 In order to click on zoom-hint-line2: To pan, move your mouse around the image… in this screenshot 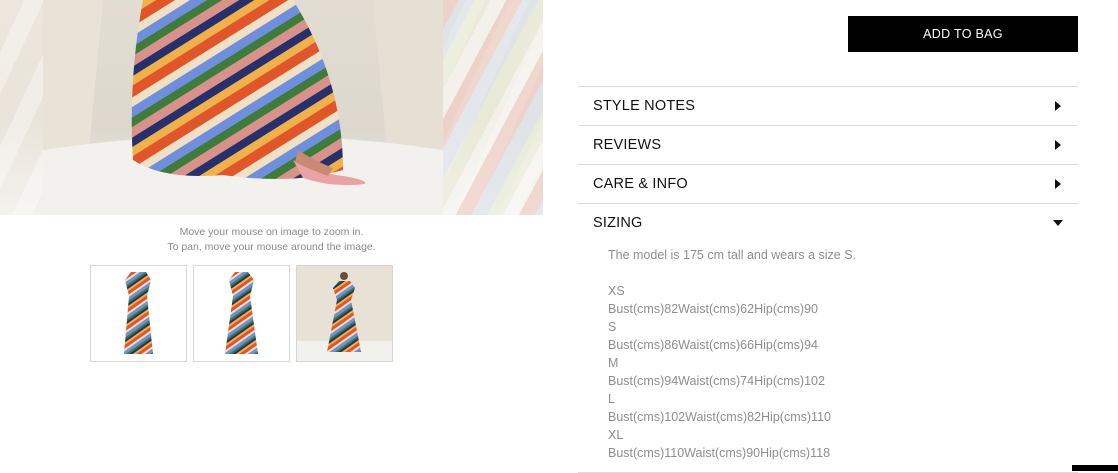, I will do `click(271, 247)`.